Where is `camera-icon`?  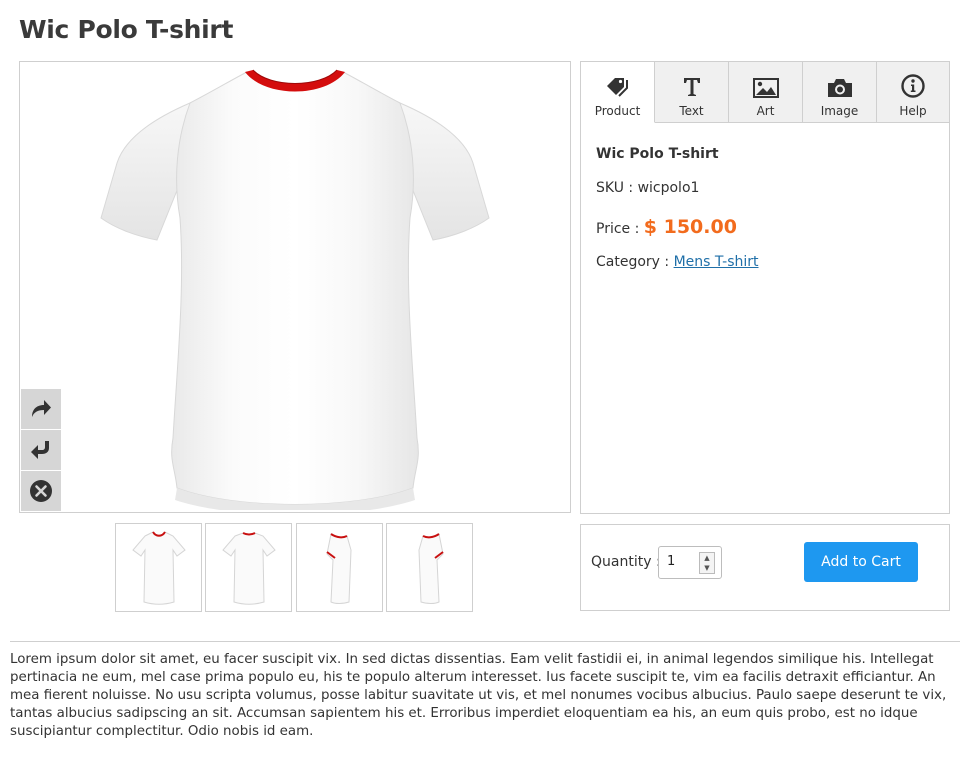
camera-icon is located at coordinates (839, 88).